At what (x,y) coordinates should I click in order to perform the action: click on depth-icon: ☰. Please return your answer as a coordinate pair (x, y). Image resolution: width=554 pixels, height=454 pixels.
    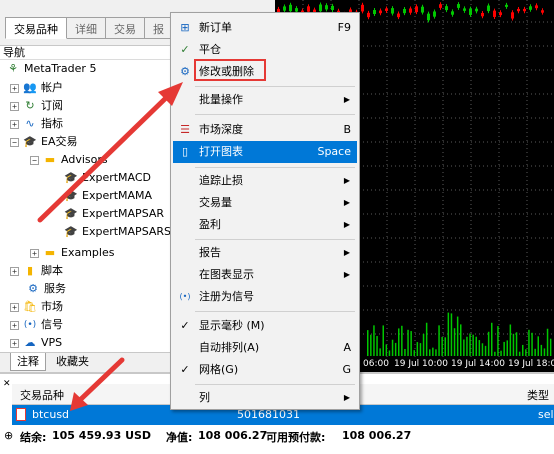
    Looking at the image, I should click on (185, 129).